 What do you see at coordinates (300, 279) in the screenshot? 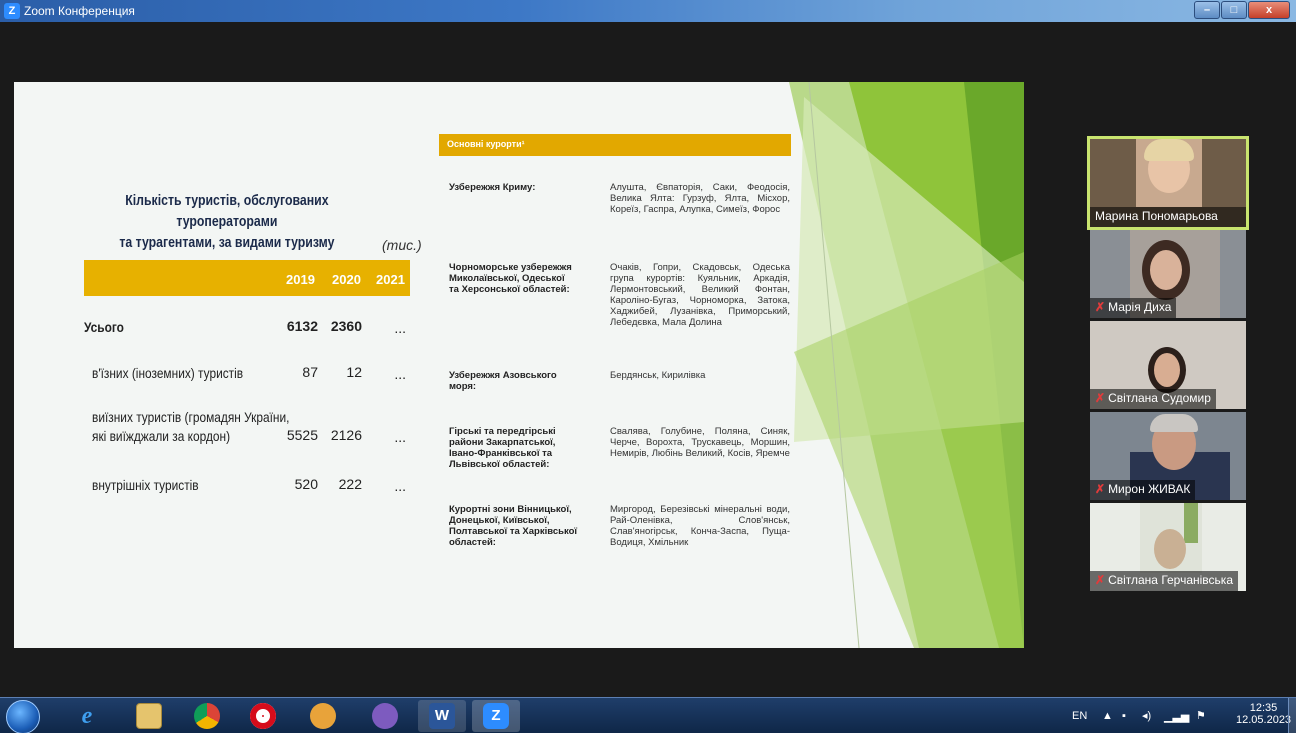
I see `year-2019: 2019` at bounding box center [300, 279].